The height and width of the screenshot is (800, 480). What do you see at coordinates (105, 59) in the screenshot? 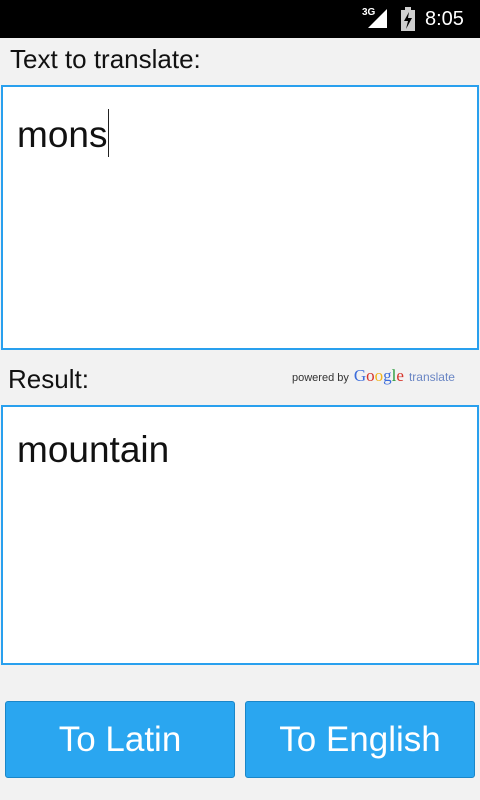
I see `input-label: Text to translate:` at bounding box center [105, 59].